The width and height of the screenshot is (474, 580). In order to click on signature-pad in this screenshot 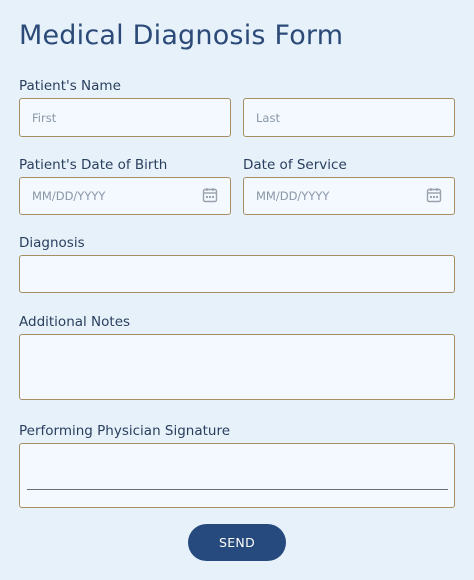, I will do `click(237, 475)`.